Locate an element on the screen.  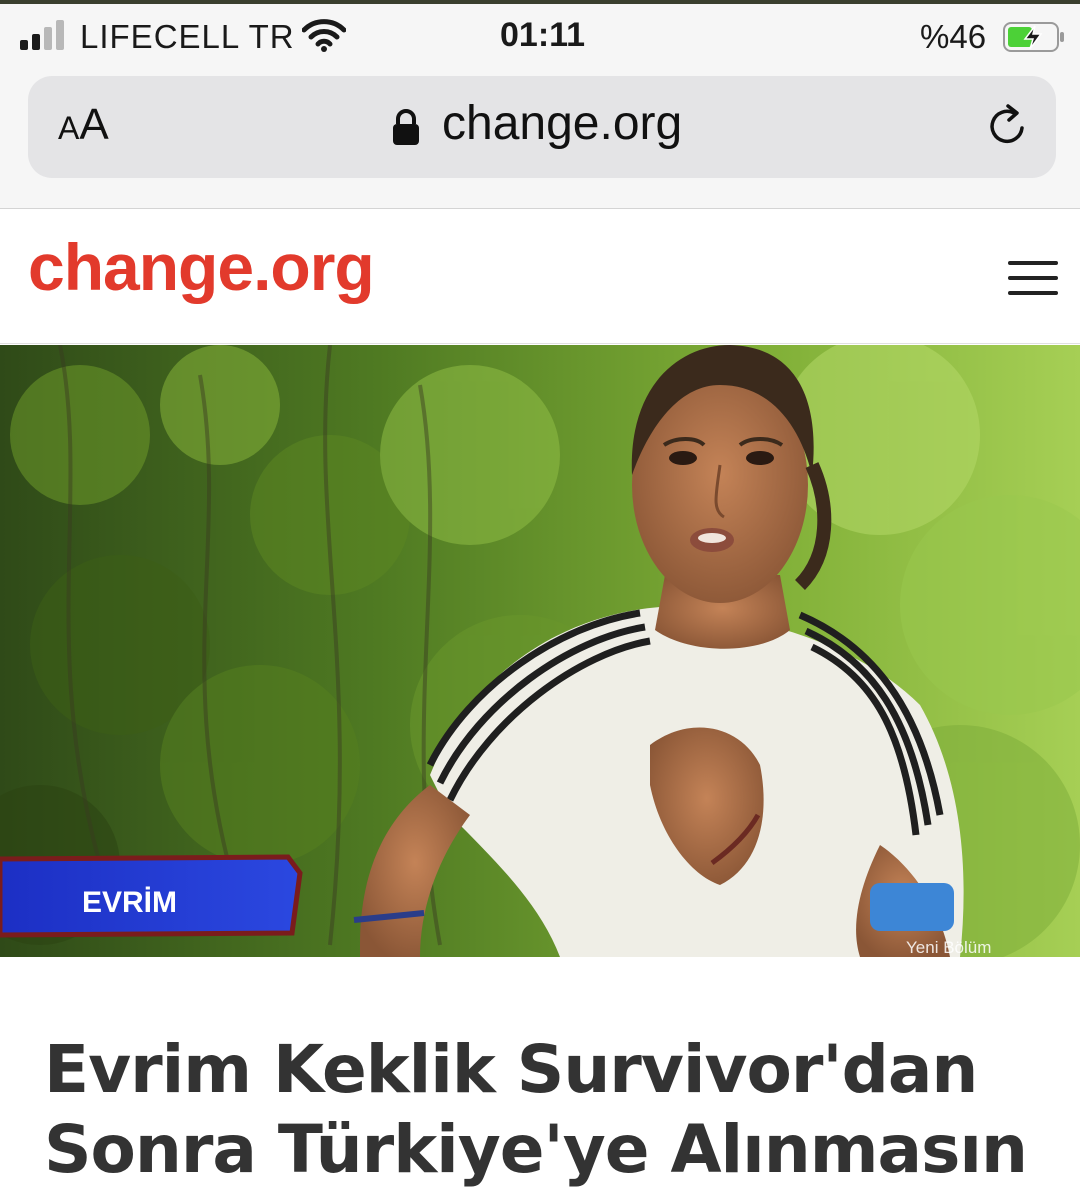
status-bar: LIFECELL TR 01:11 %46 is located at coordinates (540, 36).